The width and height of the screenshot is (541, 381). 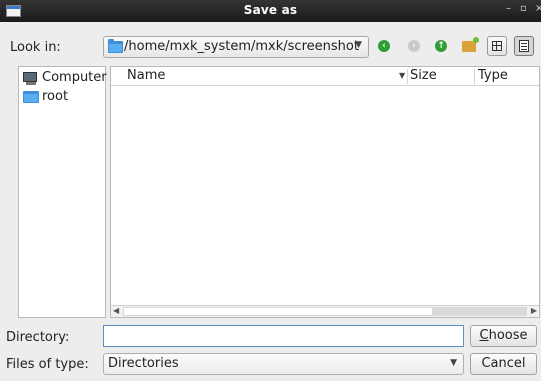 What do you see at coordinates (38, 337) in the screenshot?
I see `directory-label: Directory:` at bounding box center [38, 337].